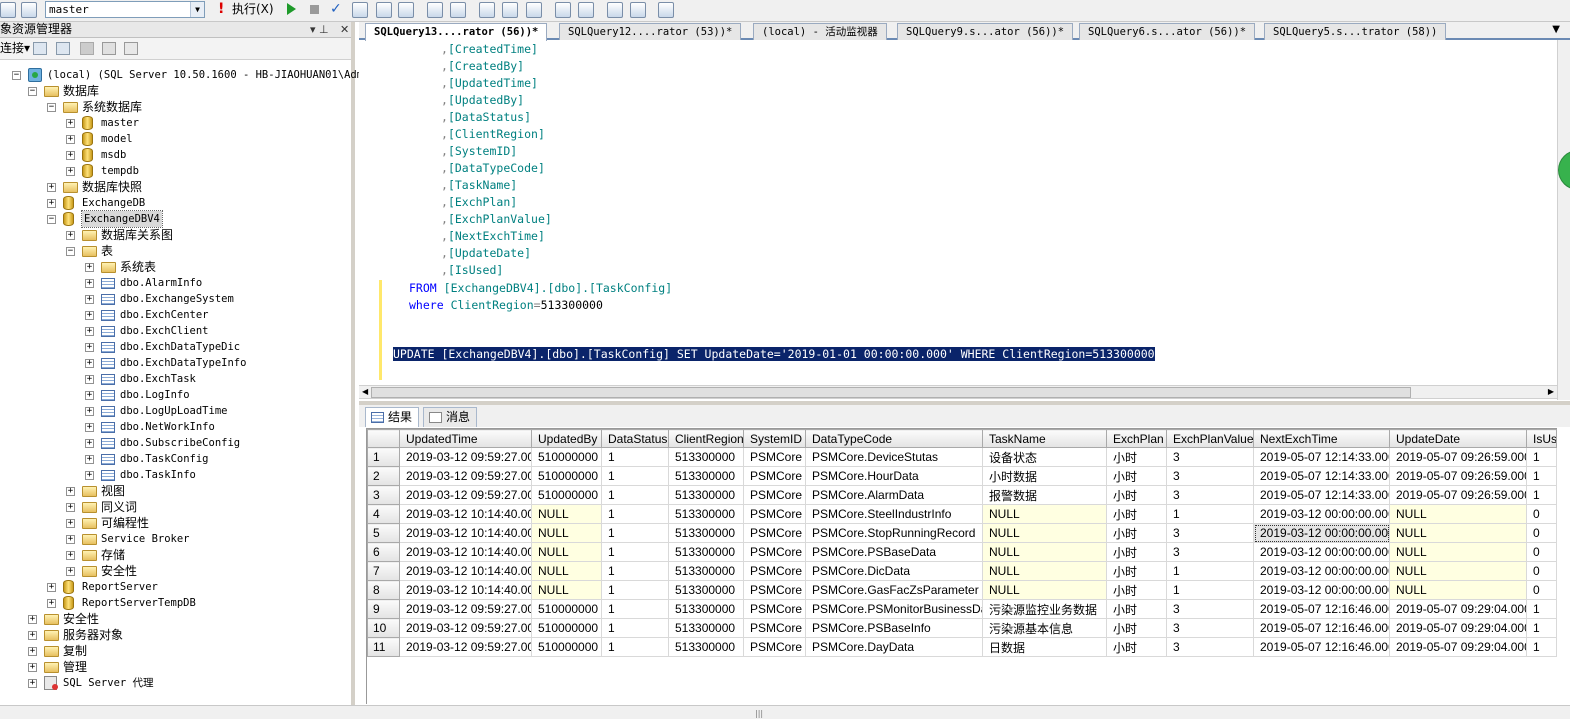 Image resolution: width=1570 pixels, height=719 pixels. What do you see at coordinates (650, 31) in the screenshot?
I see `tab-query-1: SQLQuery12....rator (53))*` at bounding box center [650, 31].